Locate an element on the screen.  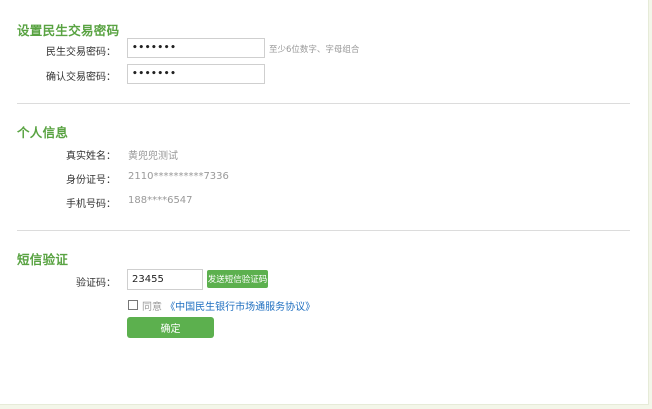
confirm-button: 确定 is located at coordinates (170, 327).